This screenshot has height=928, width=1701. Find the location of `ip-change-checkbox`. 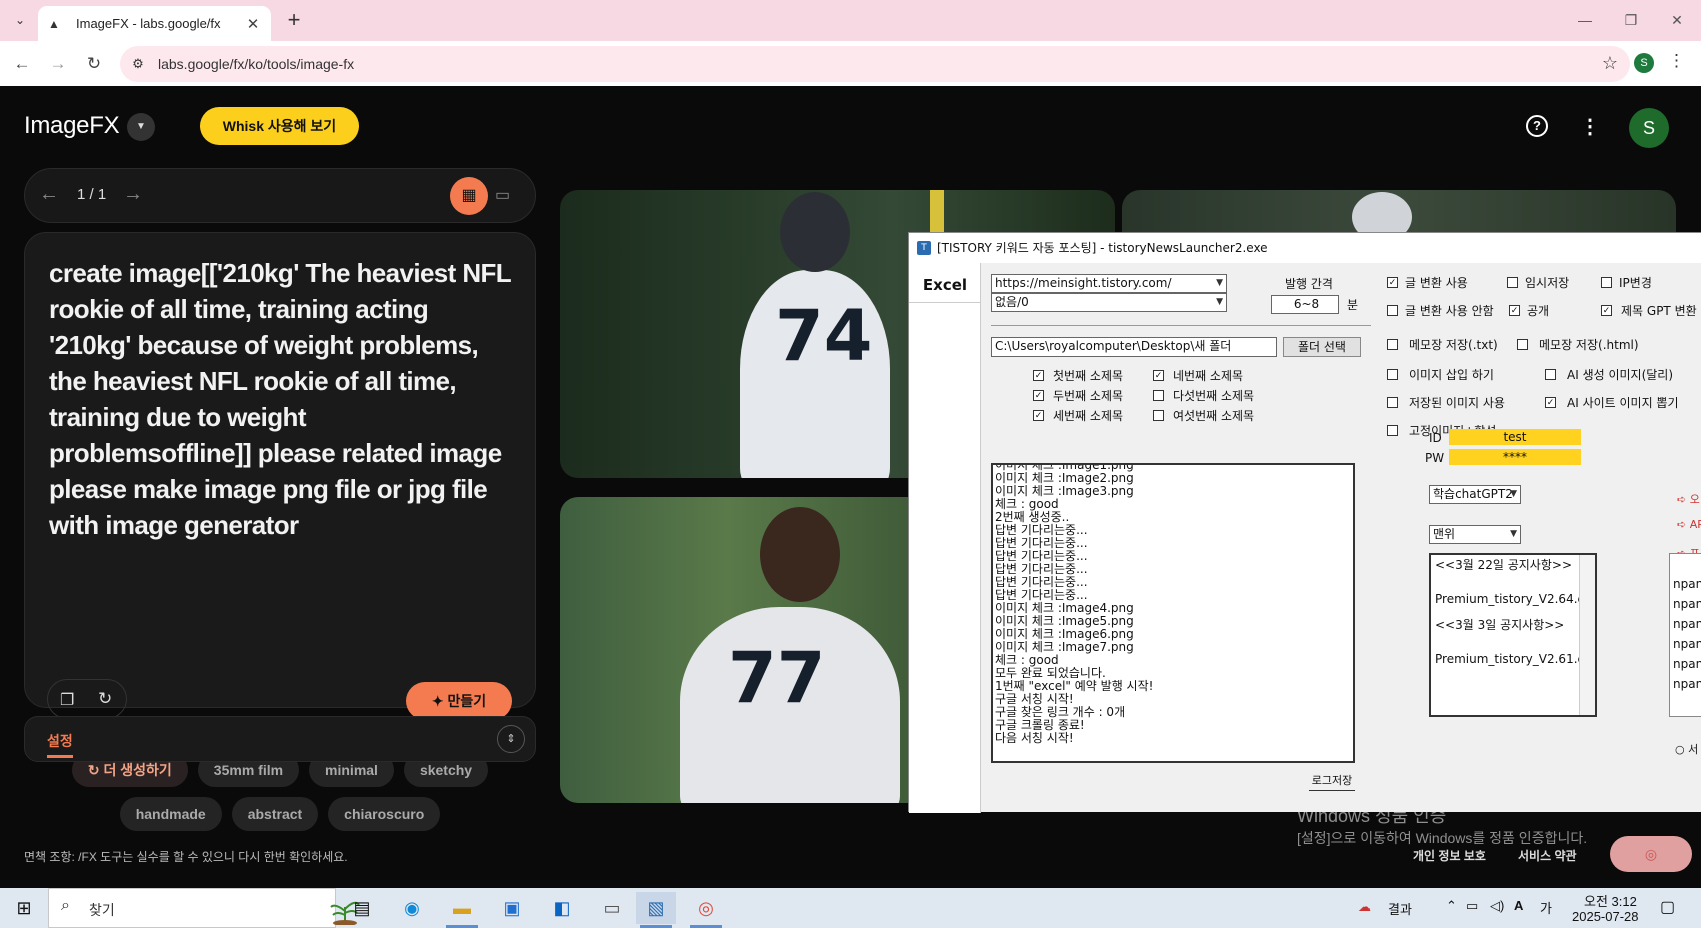

ip-change-checkbox is located at coordinates (1606, 282).